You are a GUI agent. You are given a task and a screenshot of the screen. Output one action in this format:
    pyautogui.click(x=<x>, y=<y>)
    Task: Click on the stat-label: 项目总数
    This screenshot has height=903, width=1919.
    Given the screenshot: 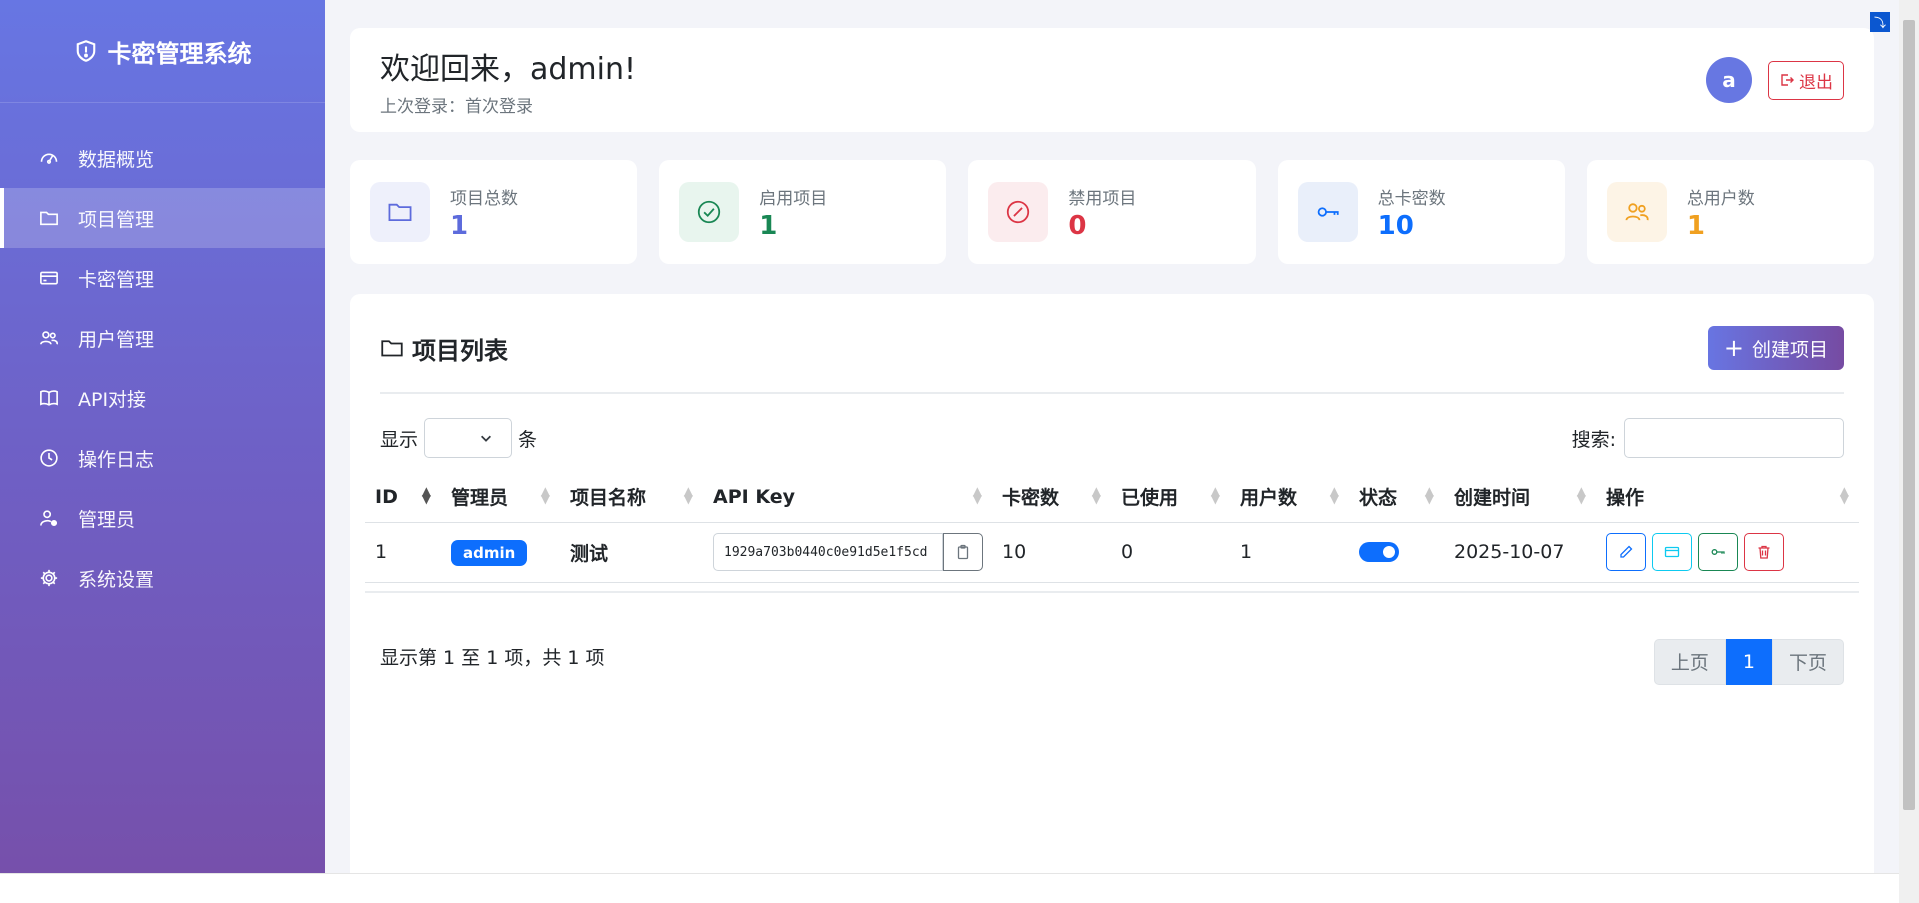 What is the action you would take?
    pyautogui.click(x=484, y=198)
    